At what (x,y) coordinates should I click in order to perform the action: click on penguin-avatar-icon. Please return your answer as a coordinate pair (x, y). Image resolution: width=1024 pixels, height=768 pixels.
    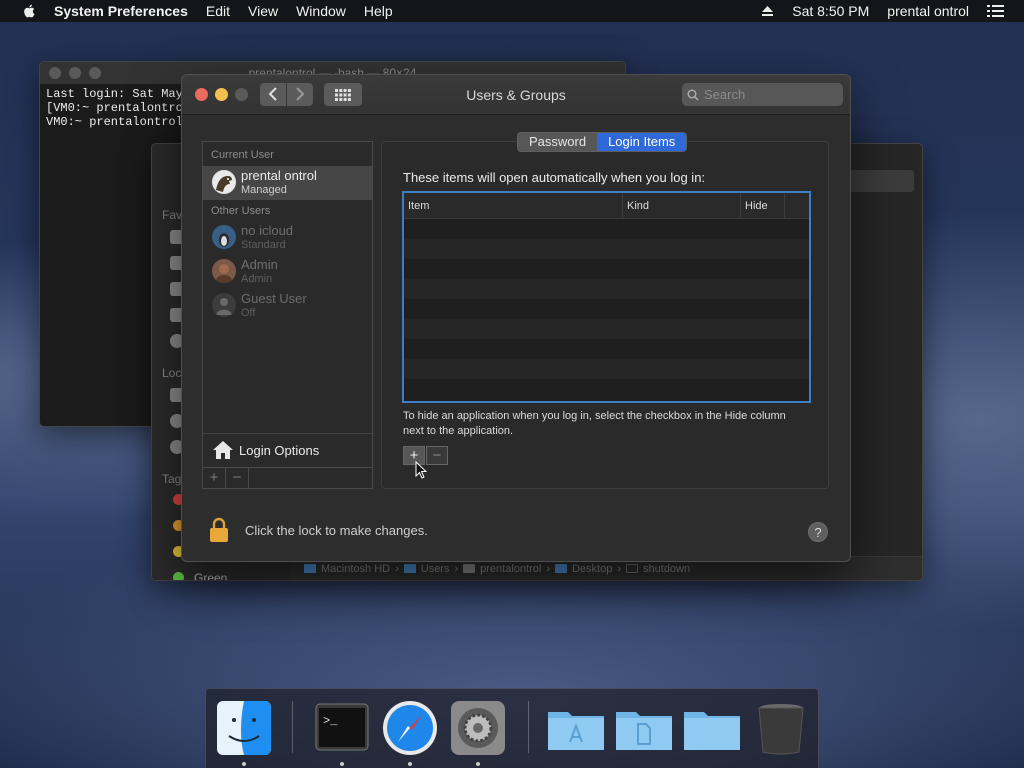
    Looking at the image, I should click on (224, 237).